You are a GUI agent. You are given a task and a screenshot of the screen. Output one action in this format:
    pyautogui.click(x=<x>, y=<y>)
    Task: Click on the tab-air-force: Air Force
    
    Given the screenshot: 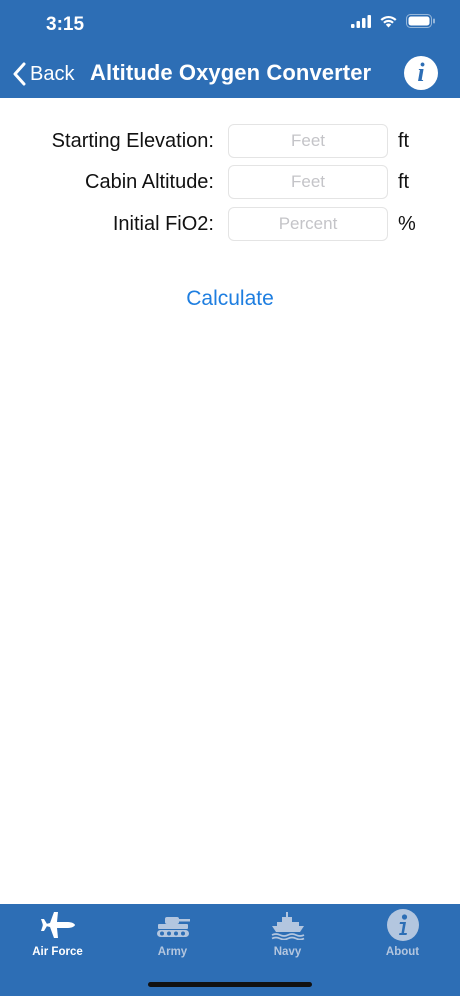 What is the action you would take?
    pyautogui.click(x=57, y=935)
    